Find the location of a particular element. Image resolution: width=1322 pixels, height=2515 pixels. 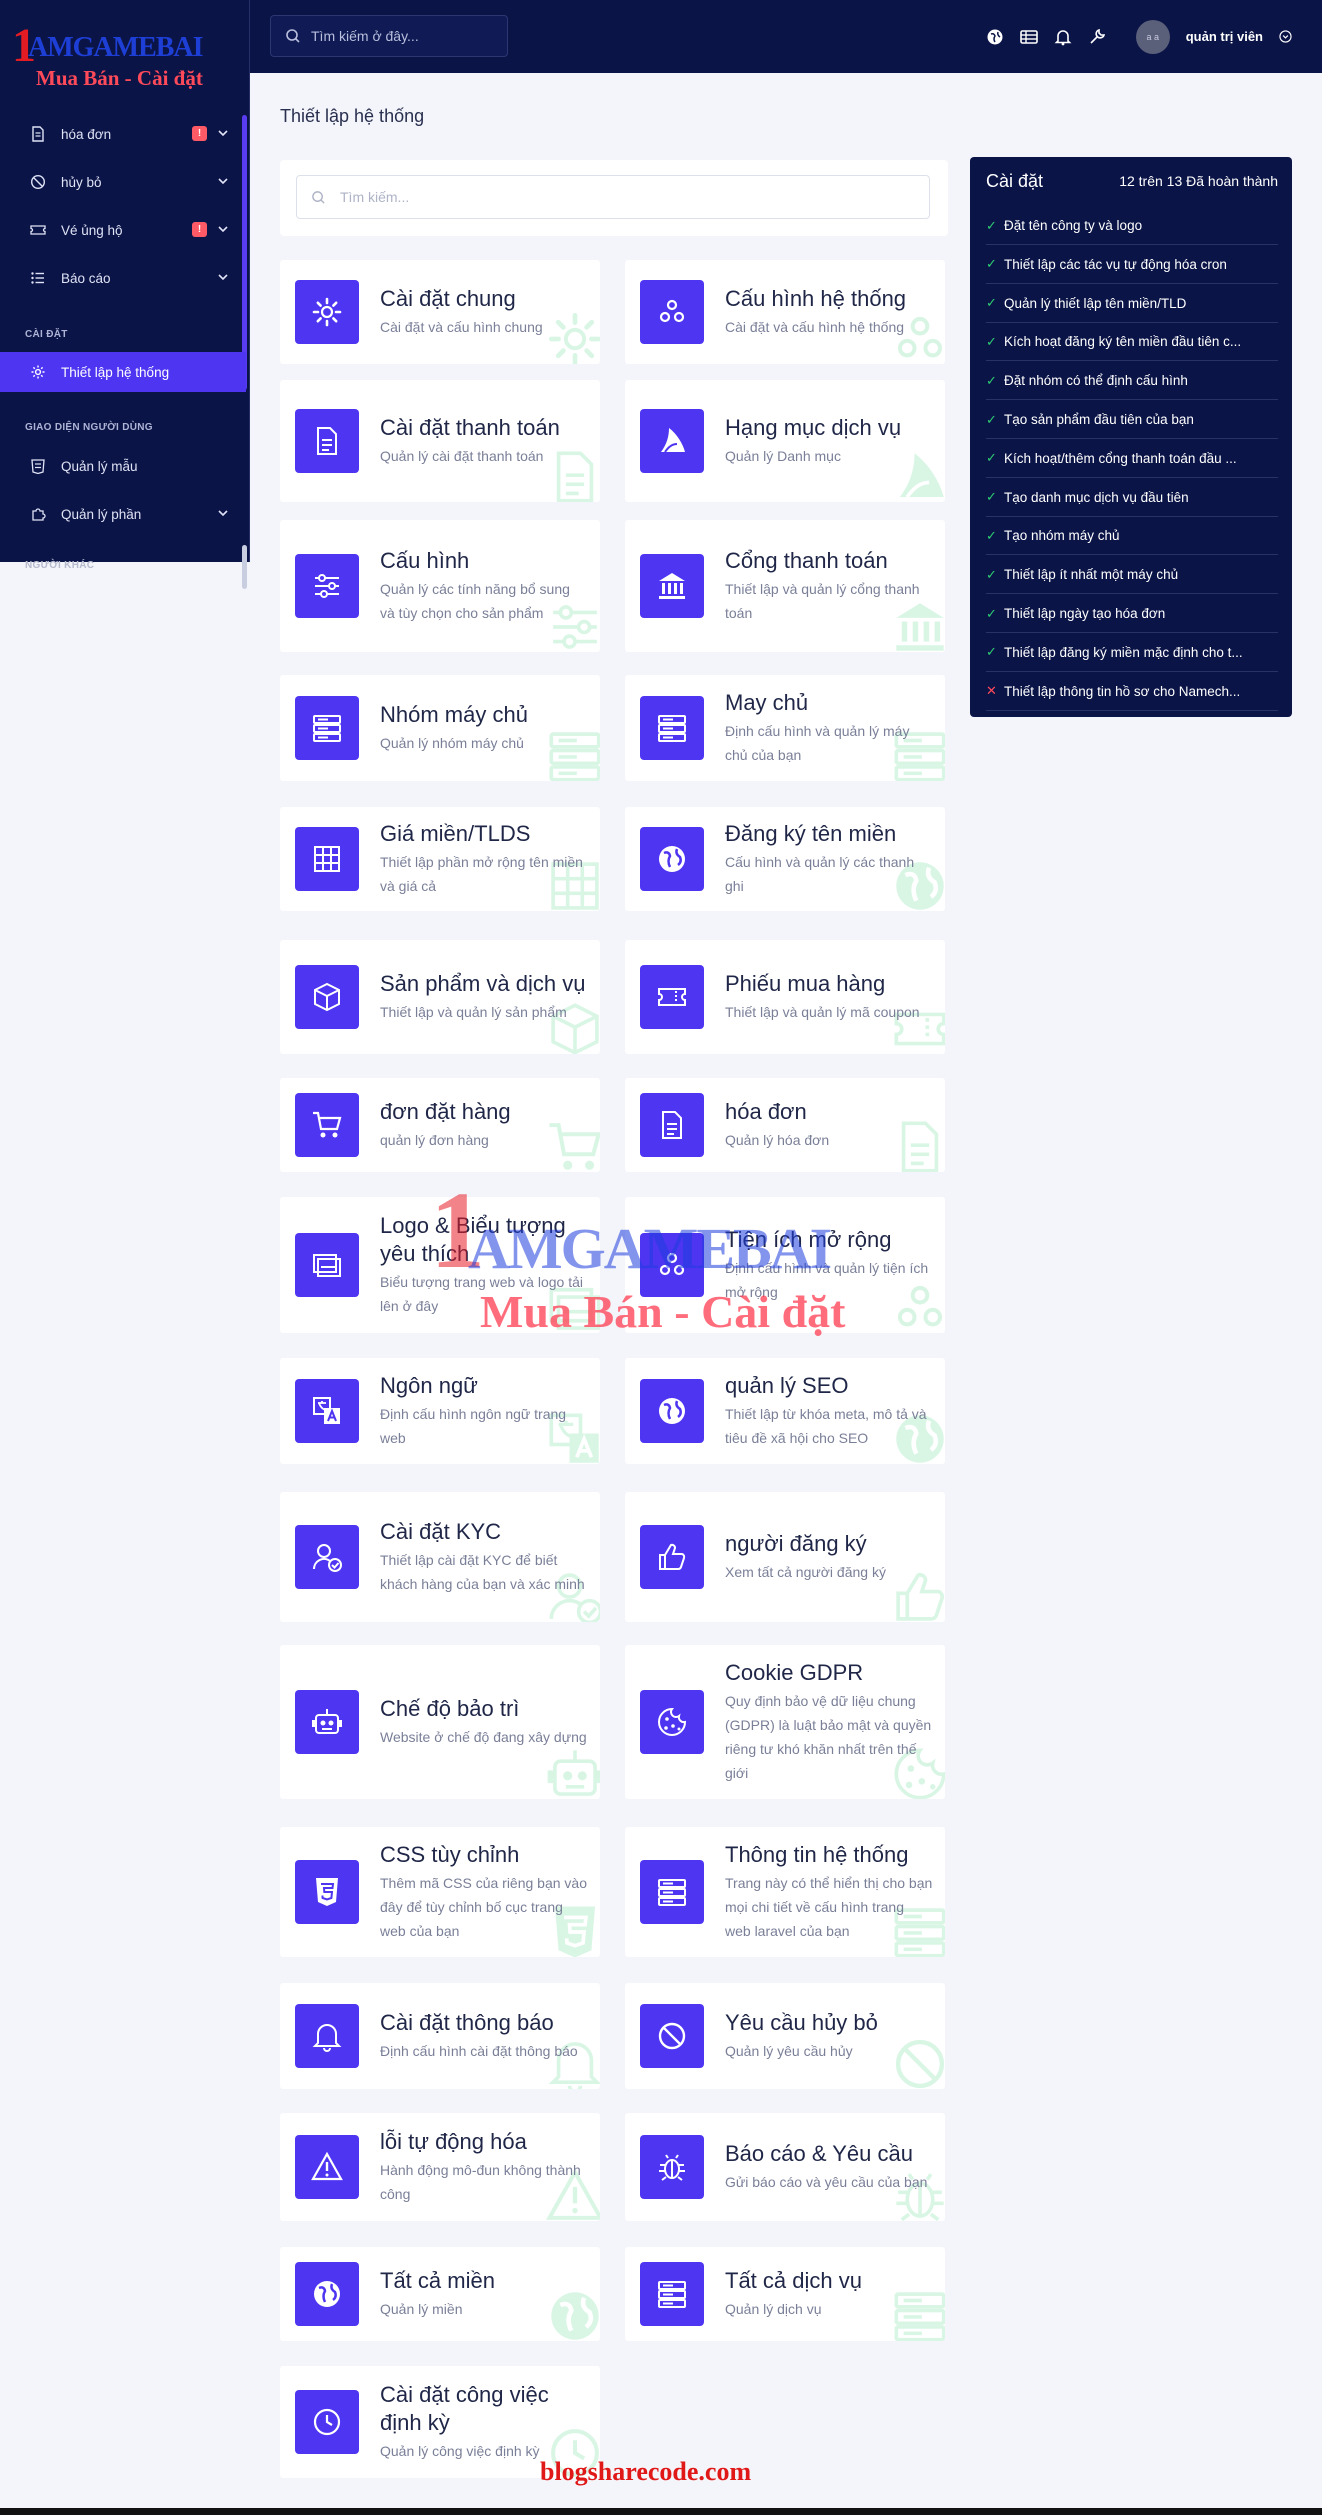

wrench-icon is located at coordinates (1097, 37).